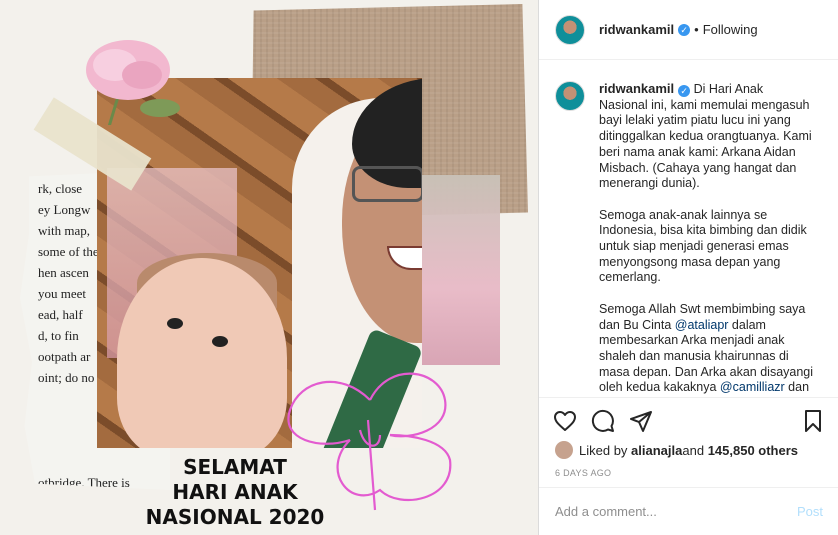 The width and height of the screenshot is (838, 535). What do you see at coordinates (460, 270) in the screenshot?
I see `flower-photo-card` at bounding box center [460, 270].